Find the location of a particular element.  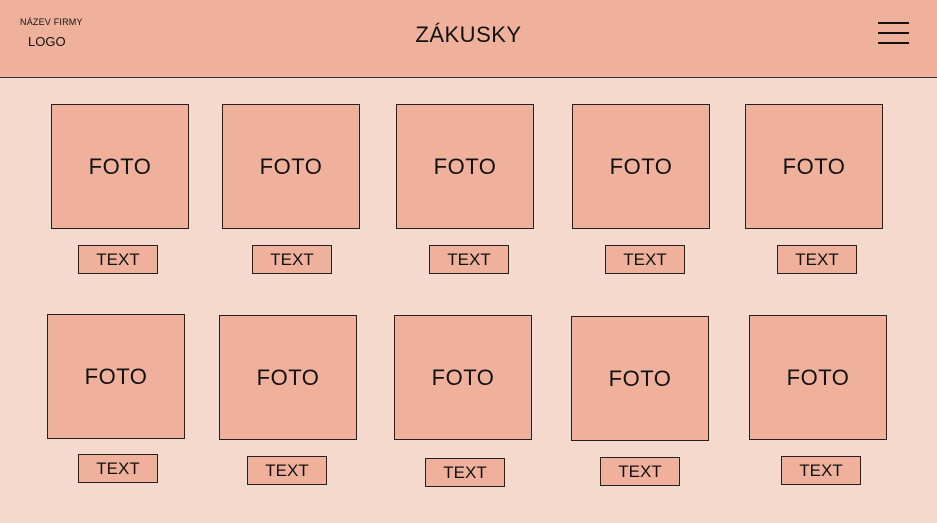

hamburger-menu-icon is located at coordinates (894, 33).